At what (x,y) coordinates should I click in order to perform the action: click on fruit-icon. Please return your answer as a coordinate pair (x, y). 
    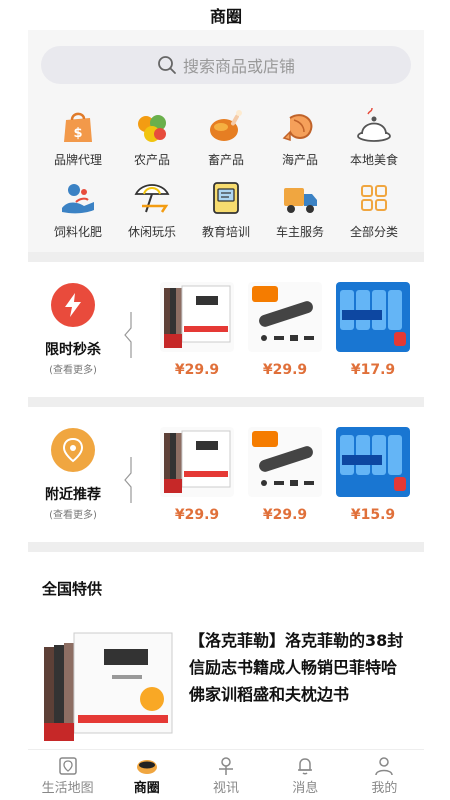
    Looking at the image, I should click on (152, 126).